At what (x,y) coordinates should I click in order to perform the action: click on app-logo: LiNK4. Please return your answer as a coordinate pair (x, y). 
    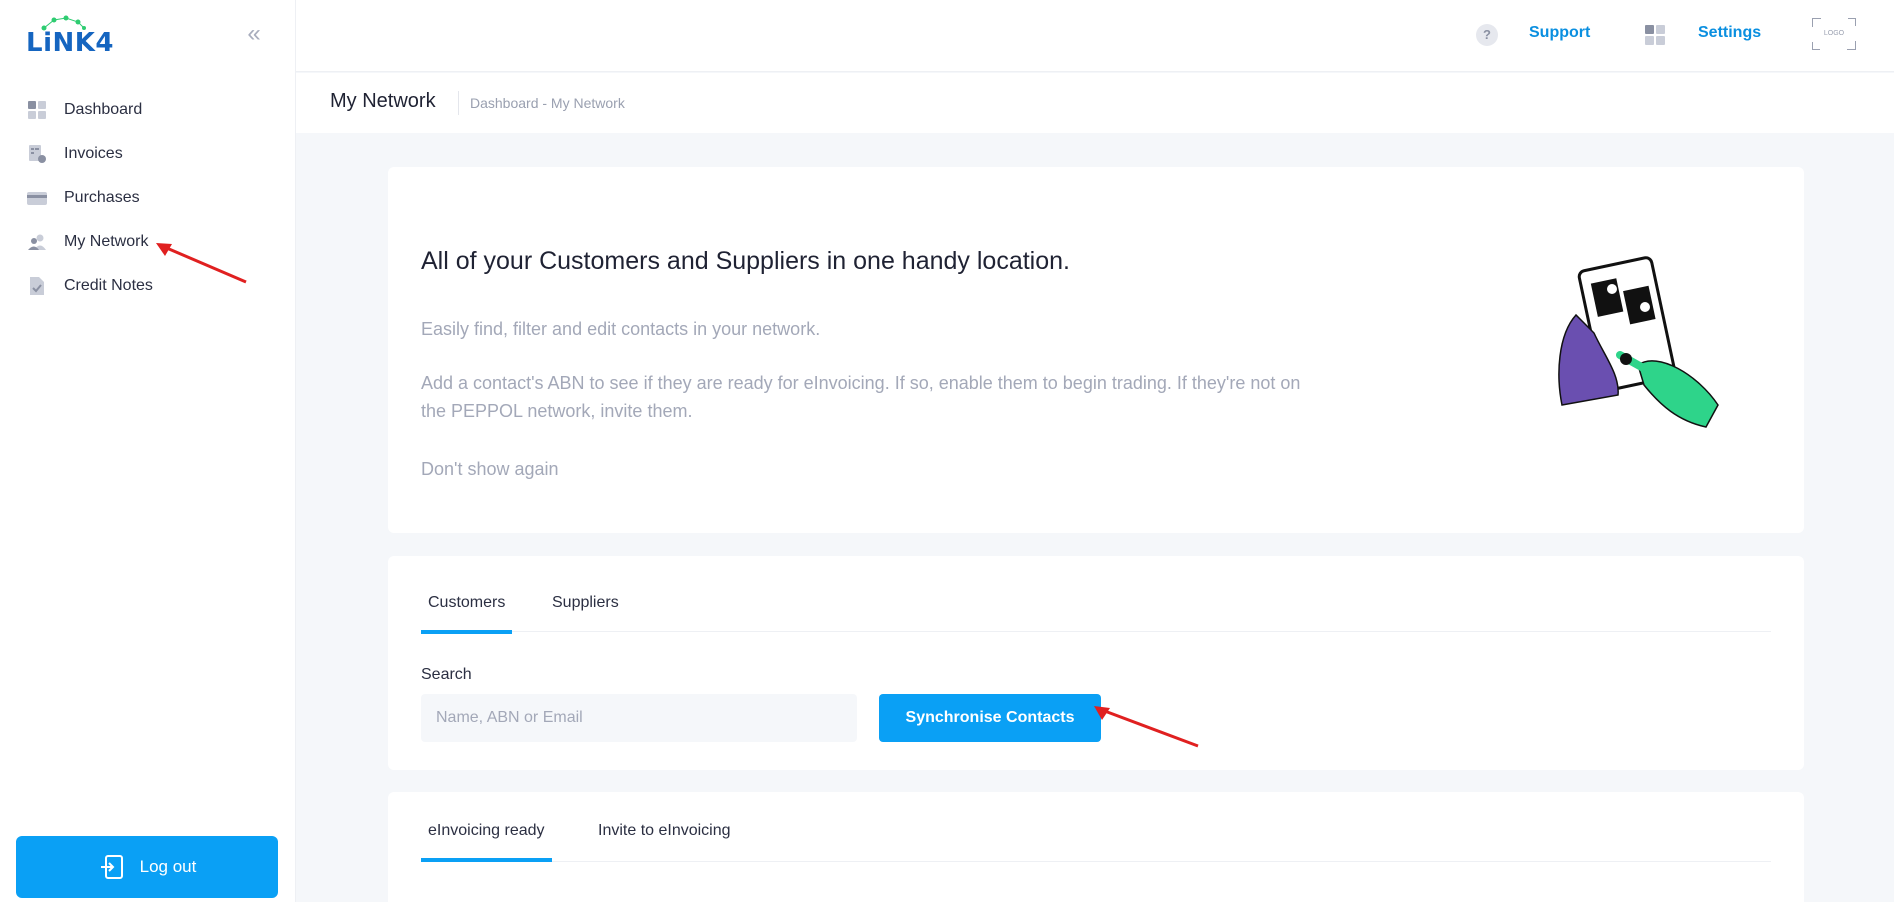
    Looking at the image, I should click on (69, 36).